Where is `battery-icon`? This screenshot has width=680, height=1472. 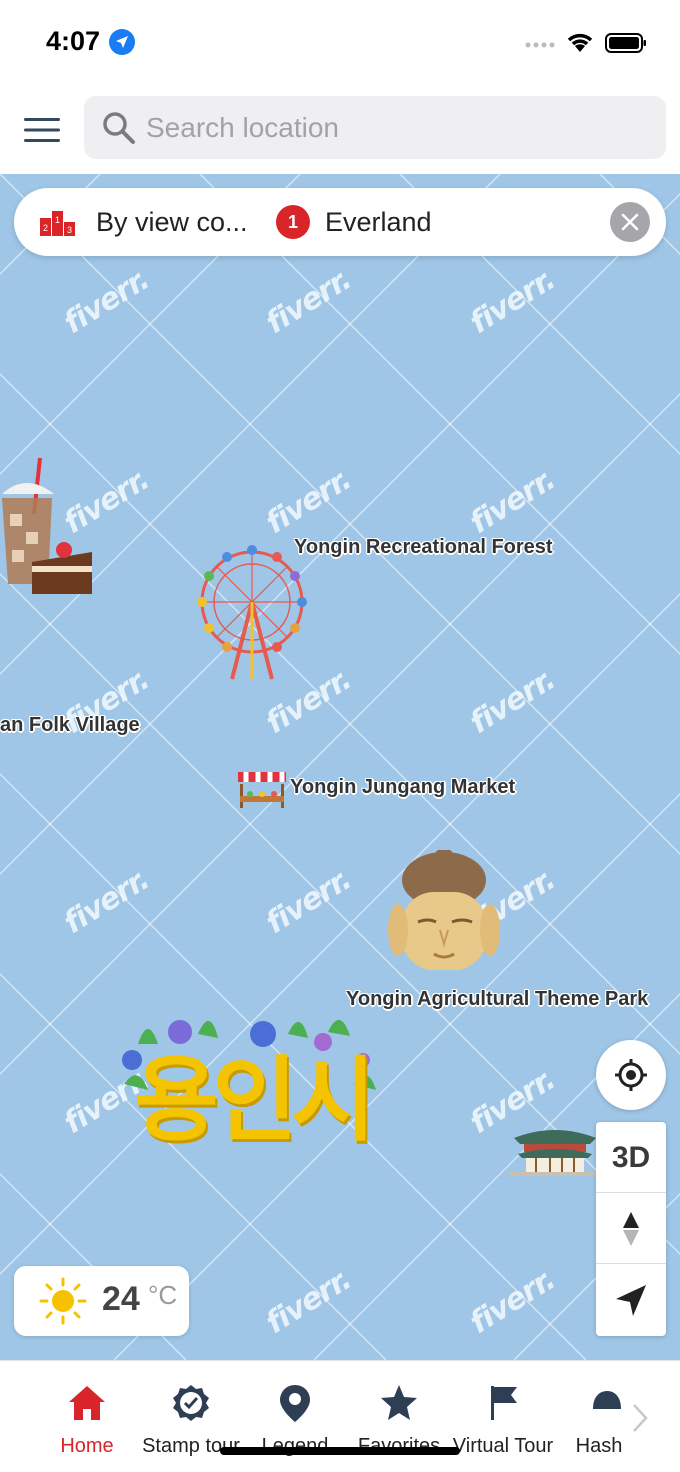 battery-icon is located at coordinates (625, 43).